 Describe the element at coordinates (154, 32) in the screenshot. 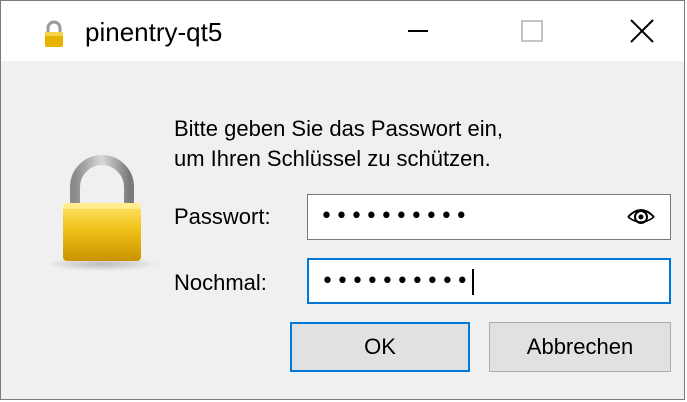

I see `window-title: pinentry-qt5` at that location.